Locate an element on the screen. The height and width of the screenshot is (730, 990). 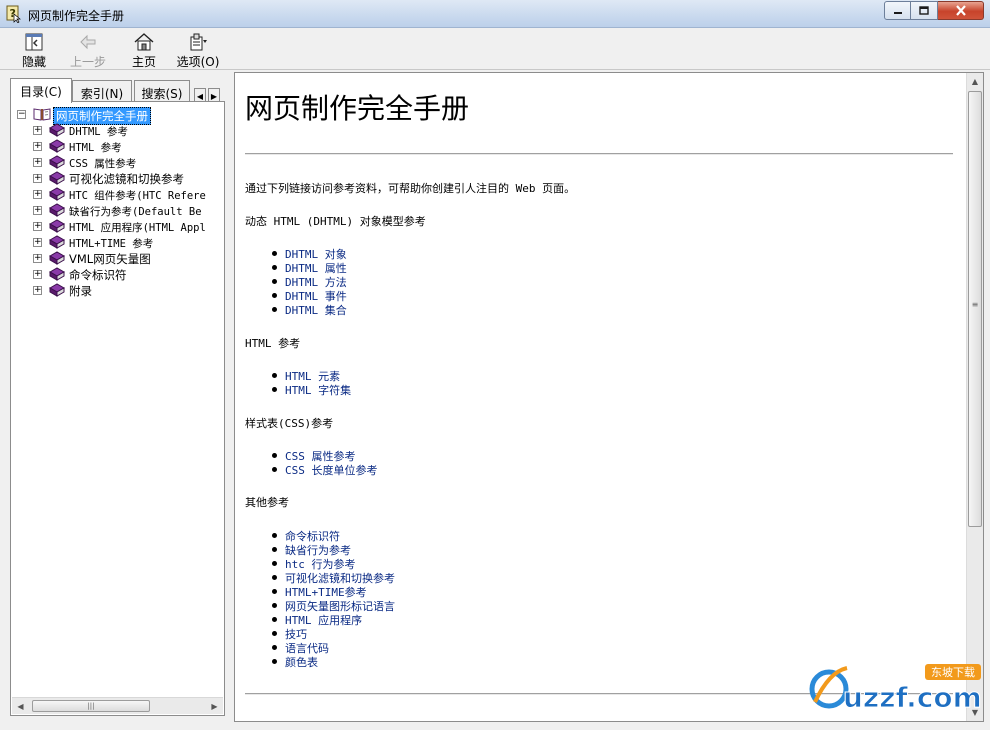
back-button: 上一步 is located at coordinates (88, 50).